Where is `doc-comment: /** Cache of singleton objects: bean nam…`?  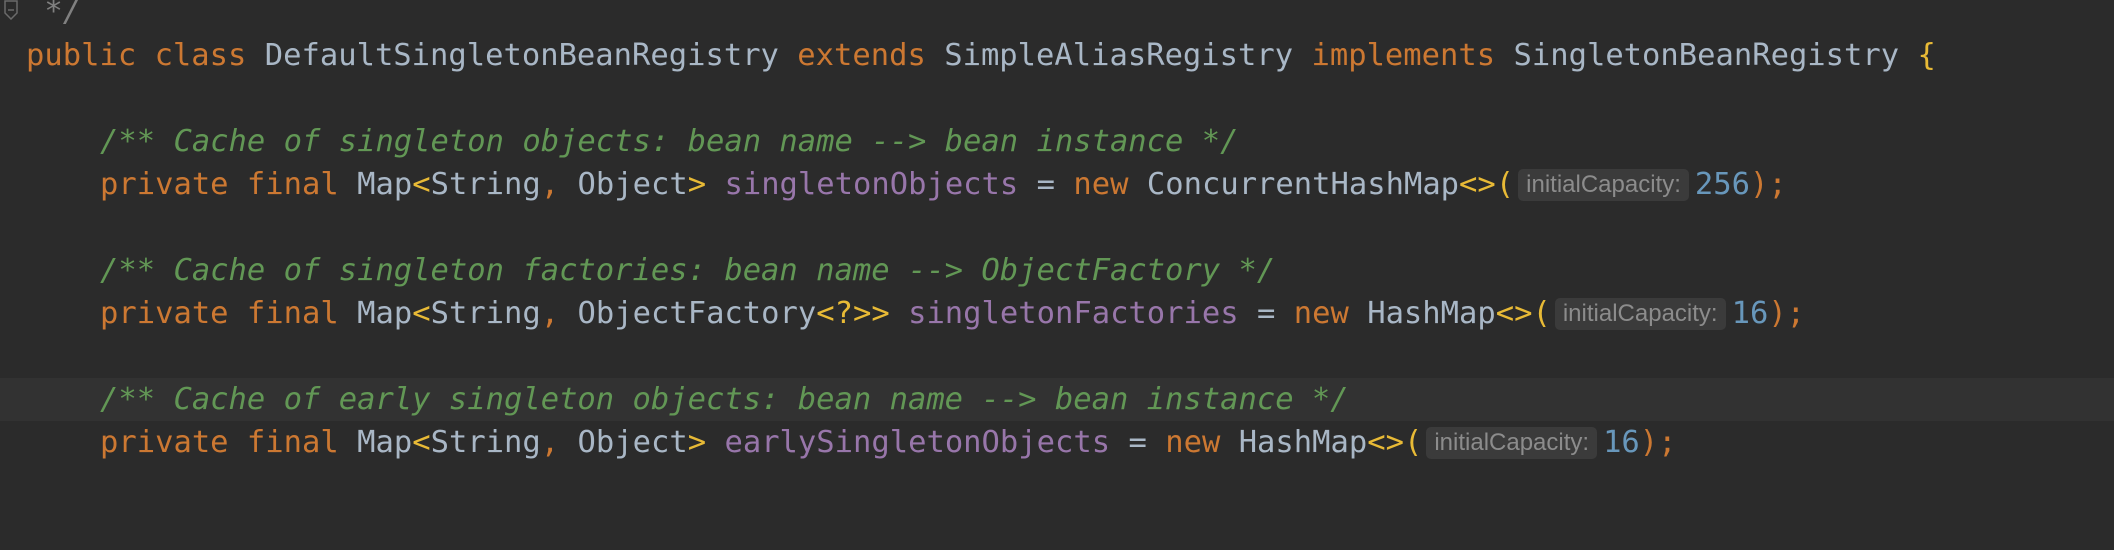 doc-comment: /** Cache of singleton objects: bean nam… is located at coordinates (669, 141).